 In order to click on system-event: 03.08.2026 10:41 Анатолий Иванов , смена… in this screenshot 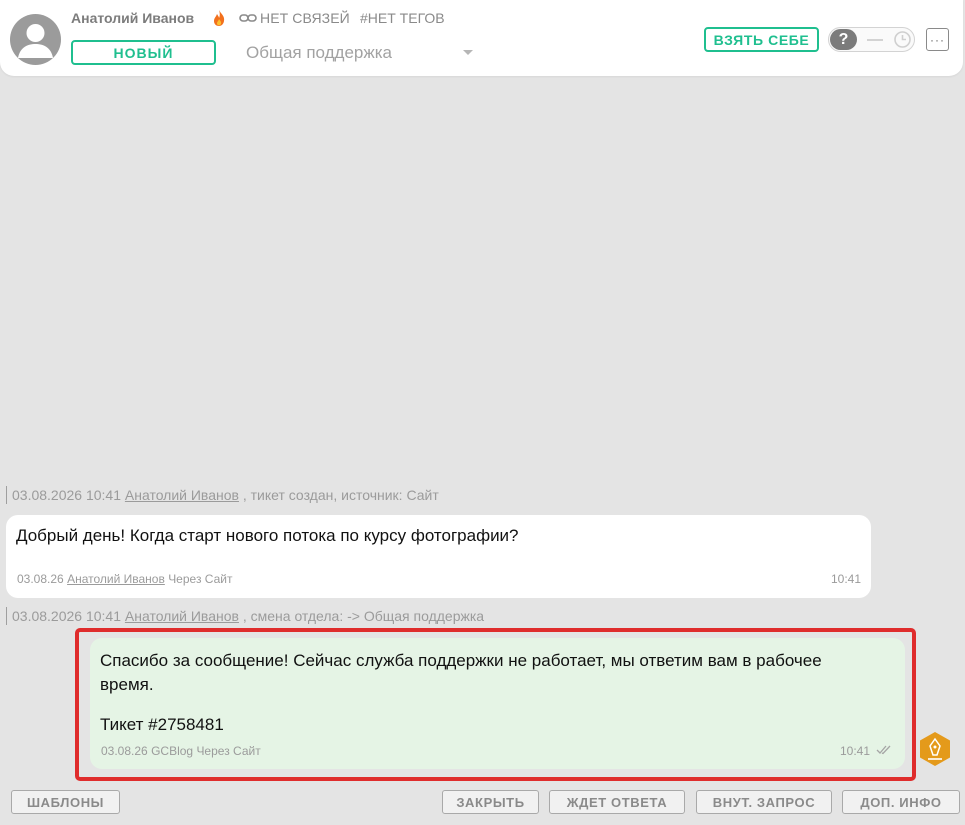, I will do `click(245, 616)`.